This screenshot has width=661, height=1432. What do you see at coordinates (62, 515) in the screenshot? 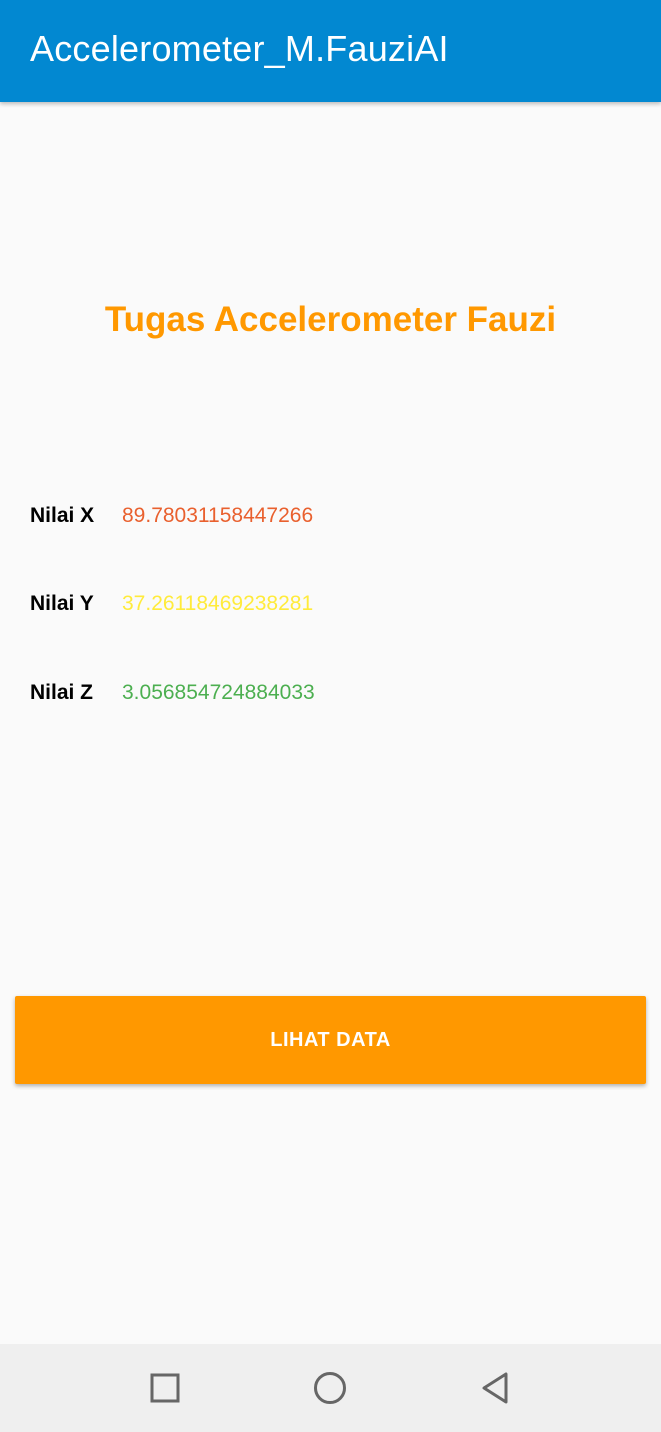
I see `reading-label-x: Nilai X` at bounding box center [62, 515].